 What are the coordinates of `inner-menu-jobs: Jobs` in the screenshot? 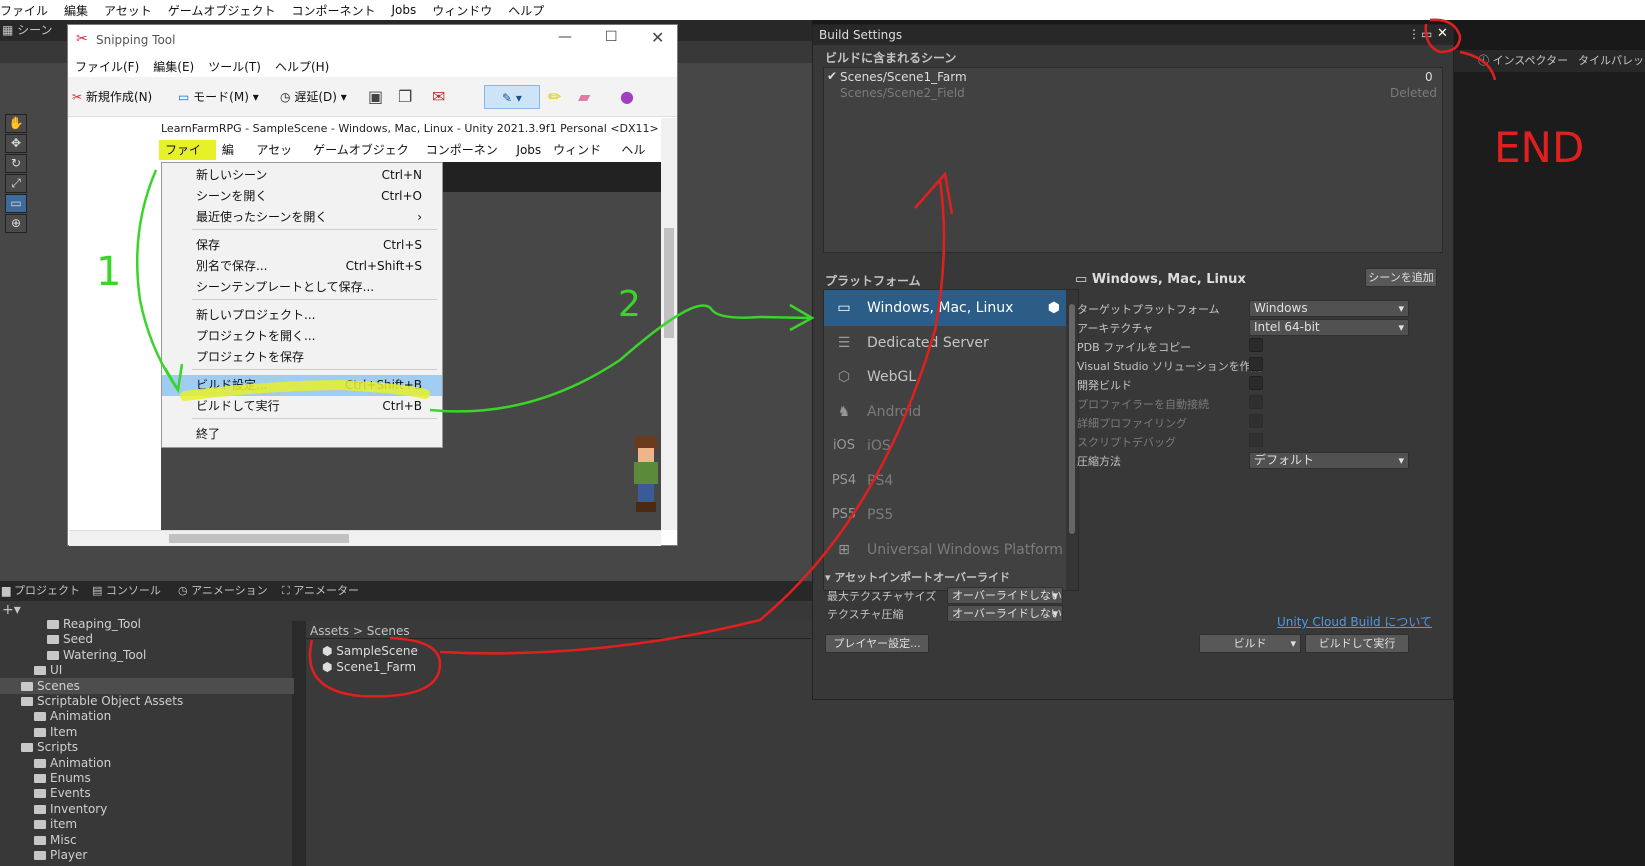 It's located at (528, 150).